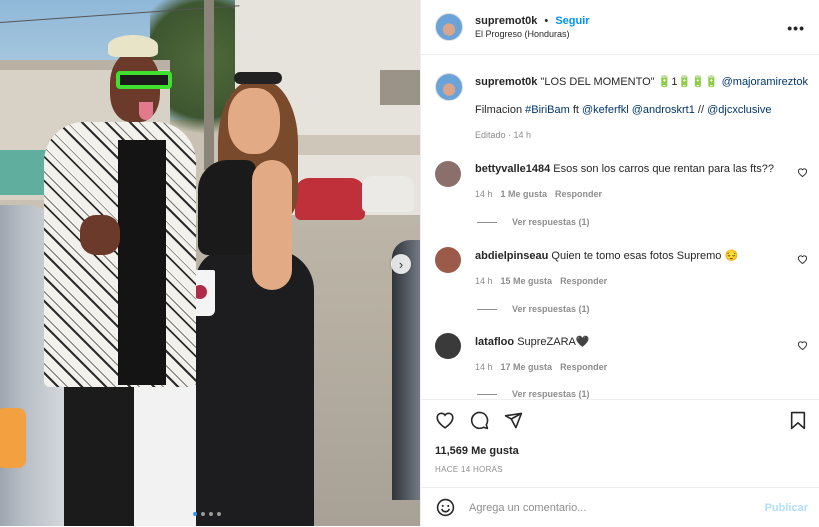 The width and height of the screenshot is (819, 527). I want to click on photo-woman-arm, so click(272, 225).